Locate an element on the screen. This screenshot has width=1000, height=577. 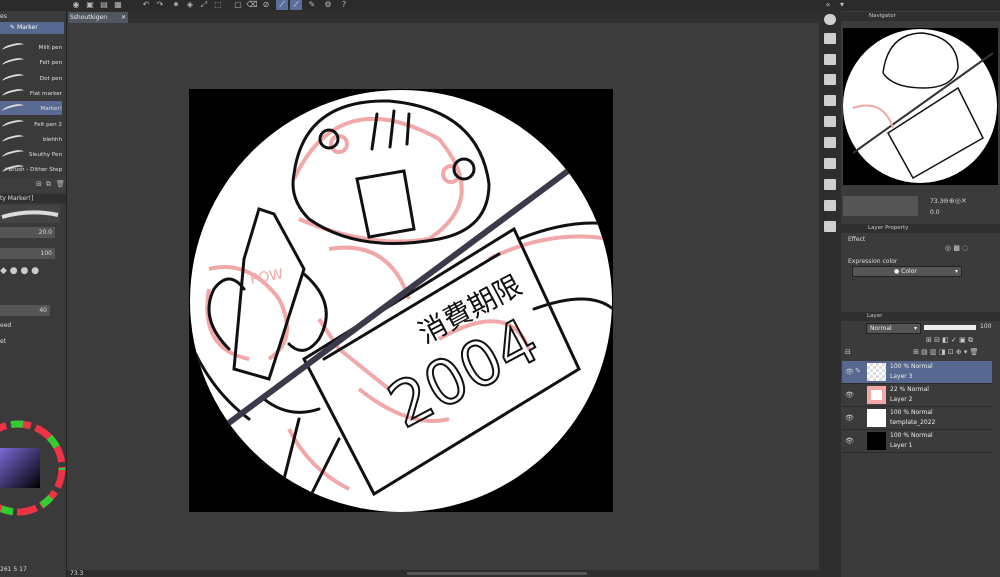
brush-size-slider: 20.0 is located at coordinates (27, 232).